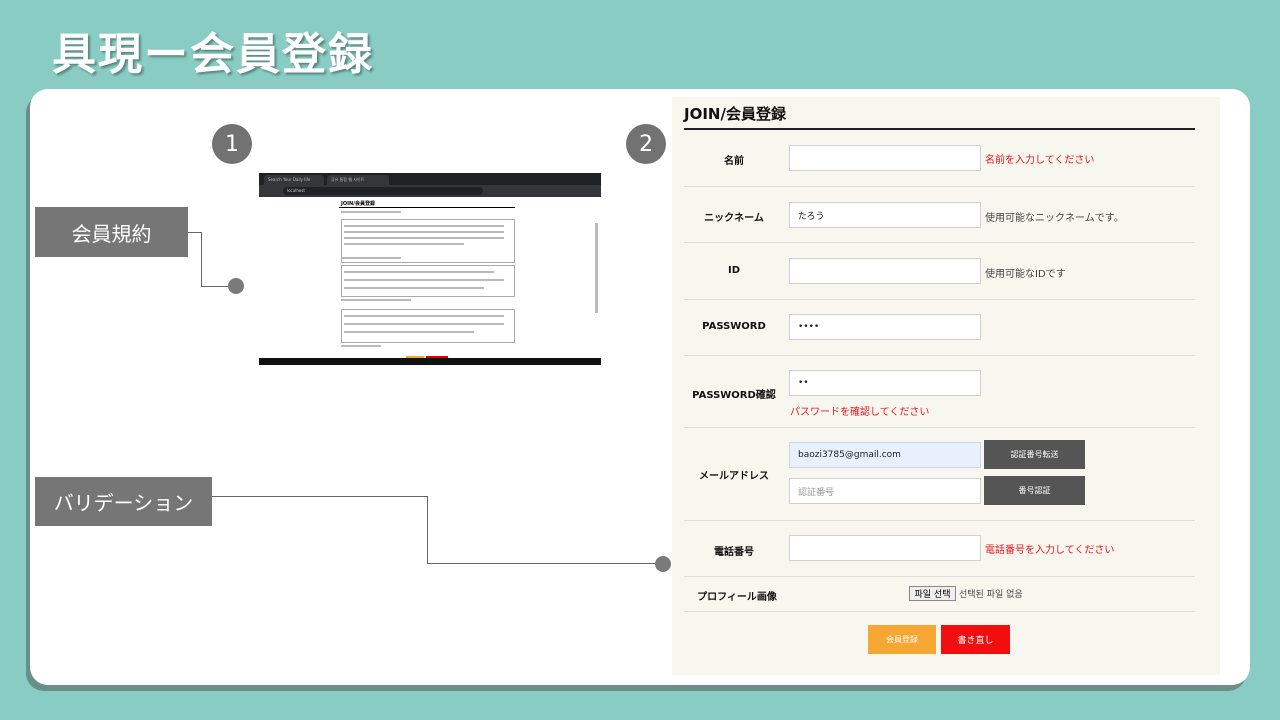 The image size is (1280, 720). What do you see at coordinates (734, 270) in the screenshot?
I see `id-label: ID` at bounding box center [734, 270].